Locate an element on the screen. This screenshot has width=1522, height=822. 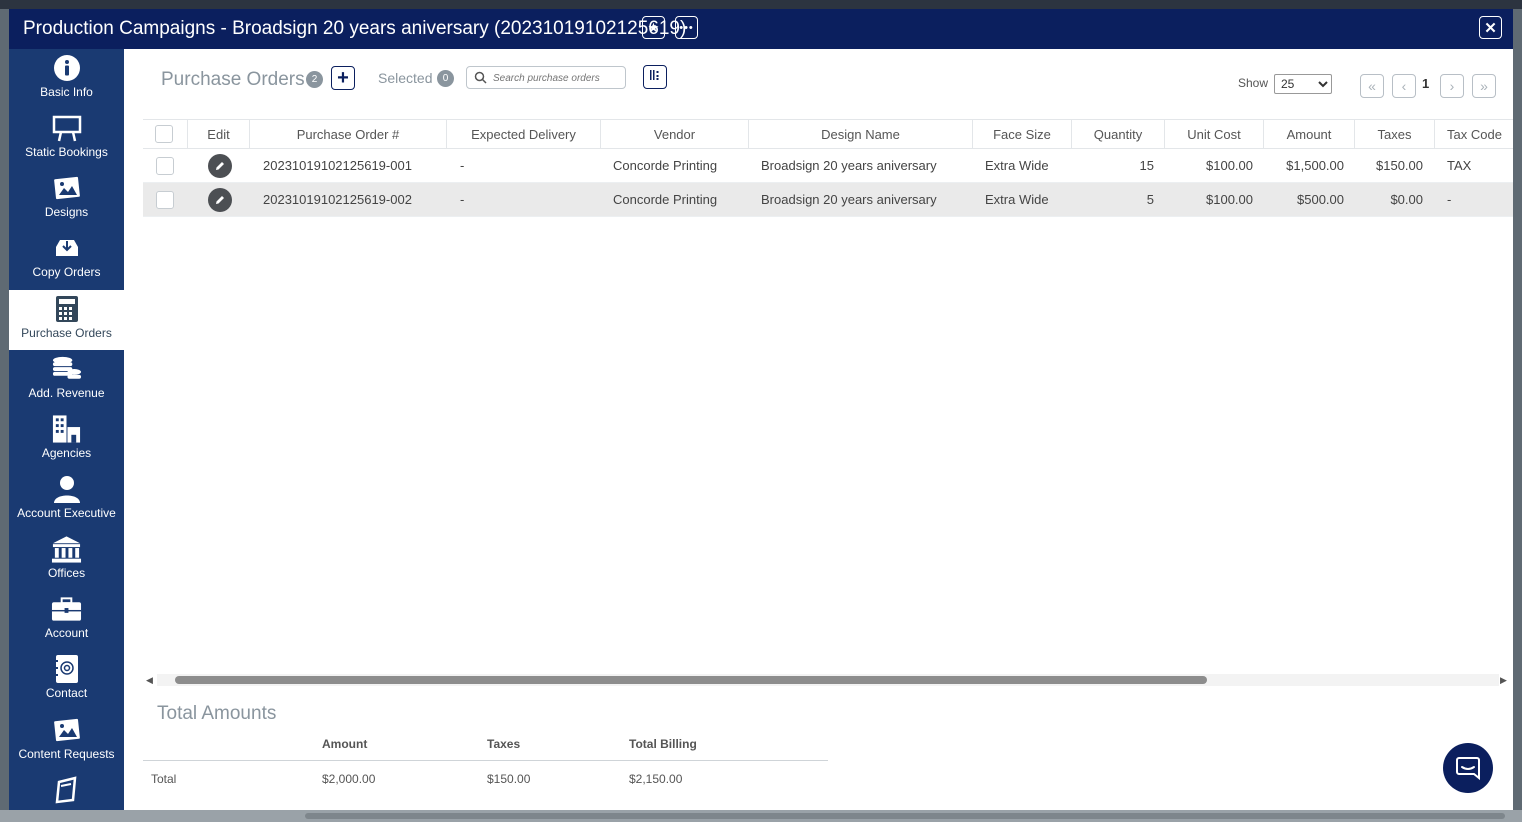
sidebar-item-label: Account Executive is located at coordinates (66, 513).